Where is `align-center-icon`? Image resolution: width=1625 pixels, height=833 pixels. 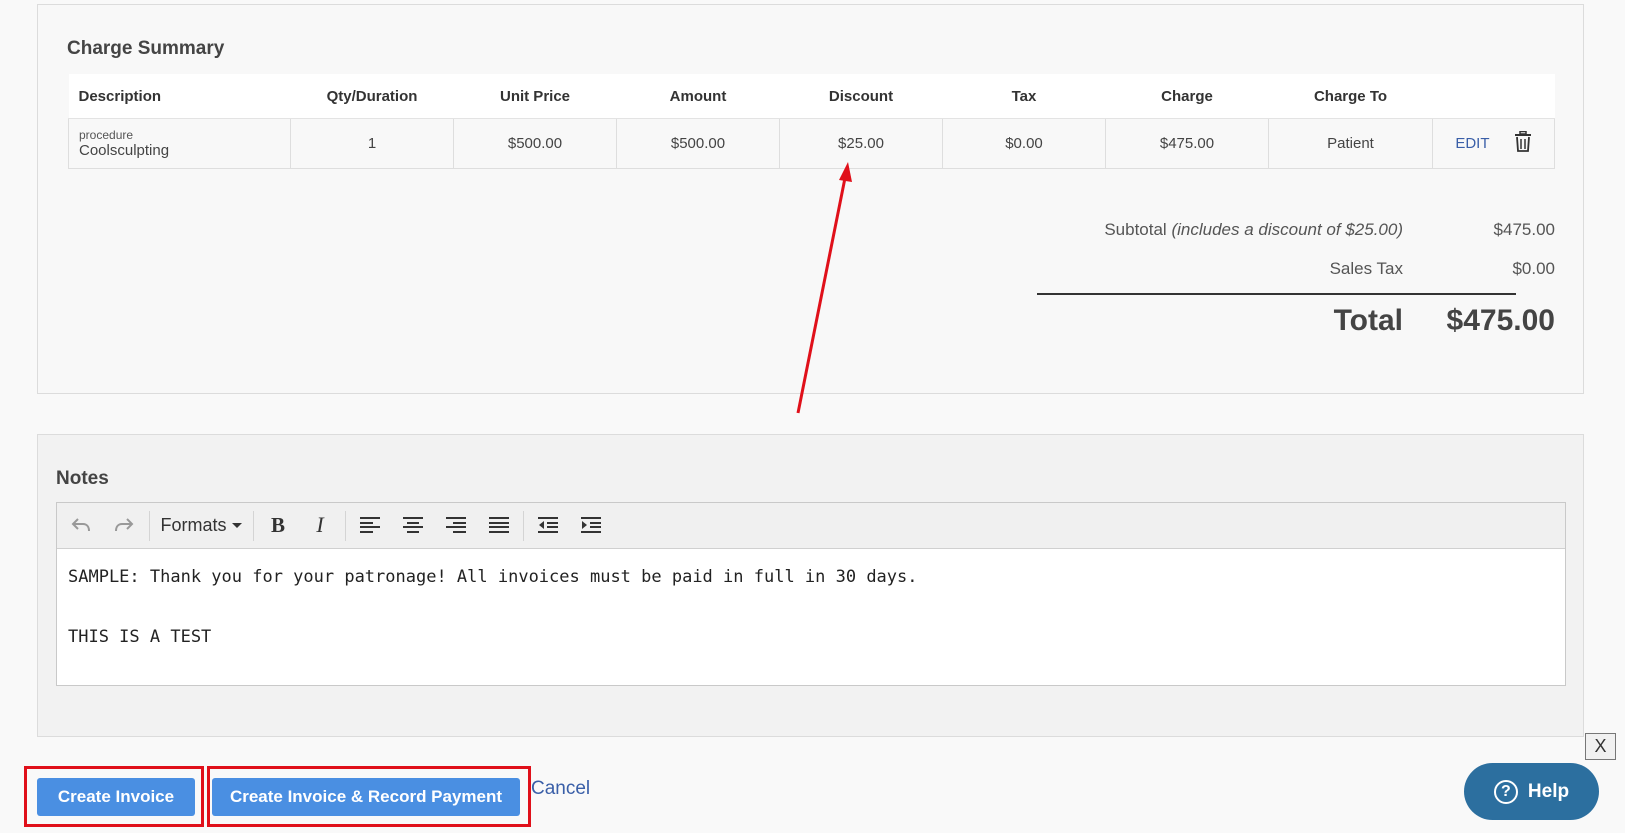
align-center-icon is located at coordinates (413, 525).